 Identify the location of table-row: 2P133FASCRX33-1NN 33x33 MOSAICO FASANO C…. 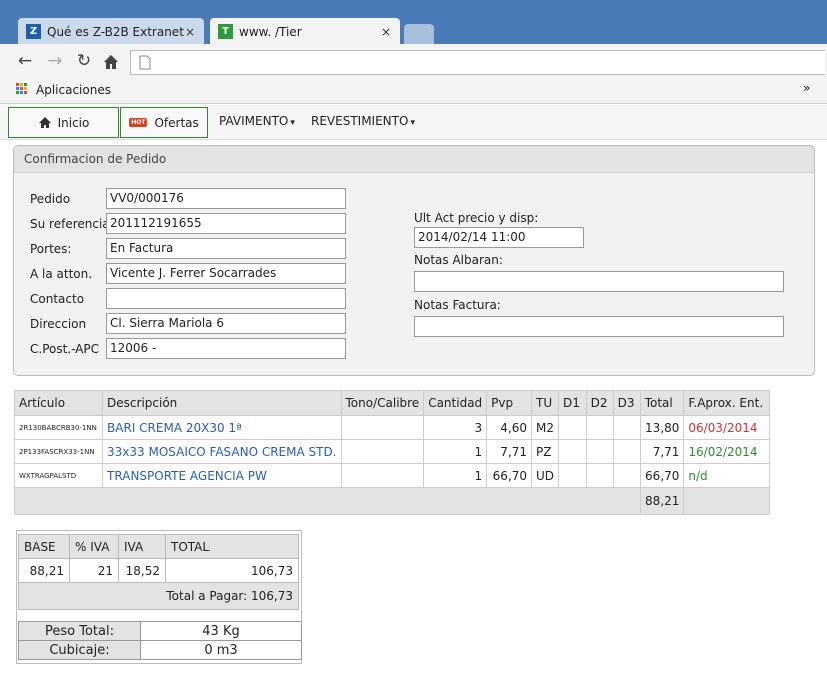
(391, 451).